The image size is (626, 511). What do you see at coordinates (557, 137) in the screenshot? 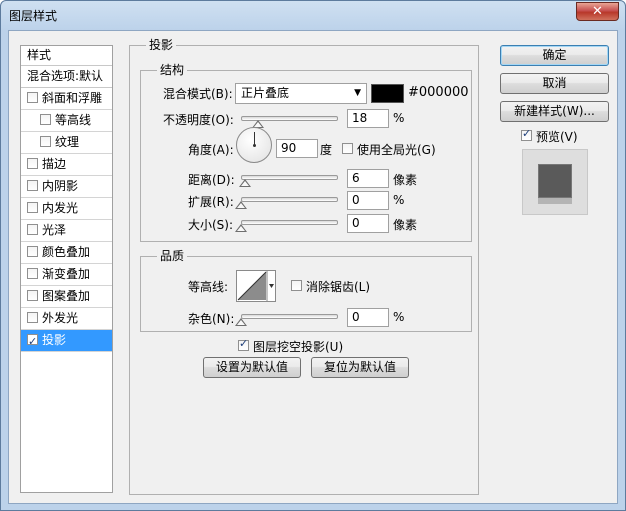
I see `preview-label: 预览(V)` at bounding box center [557, 137].